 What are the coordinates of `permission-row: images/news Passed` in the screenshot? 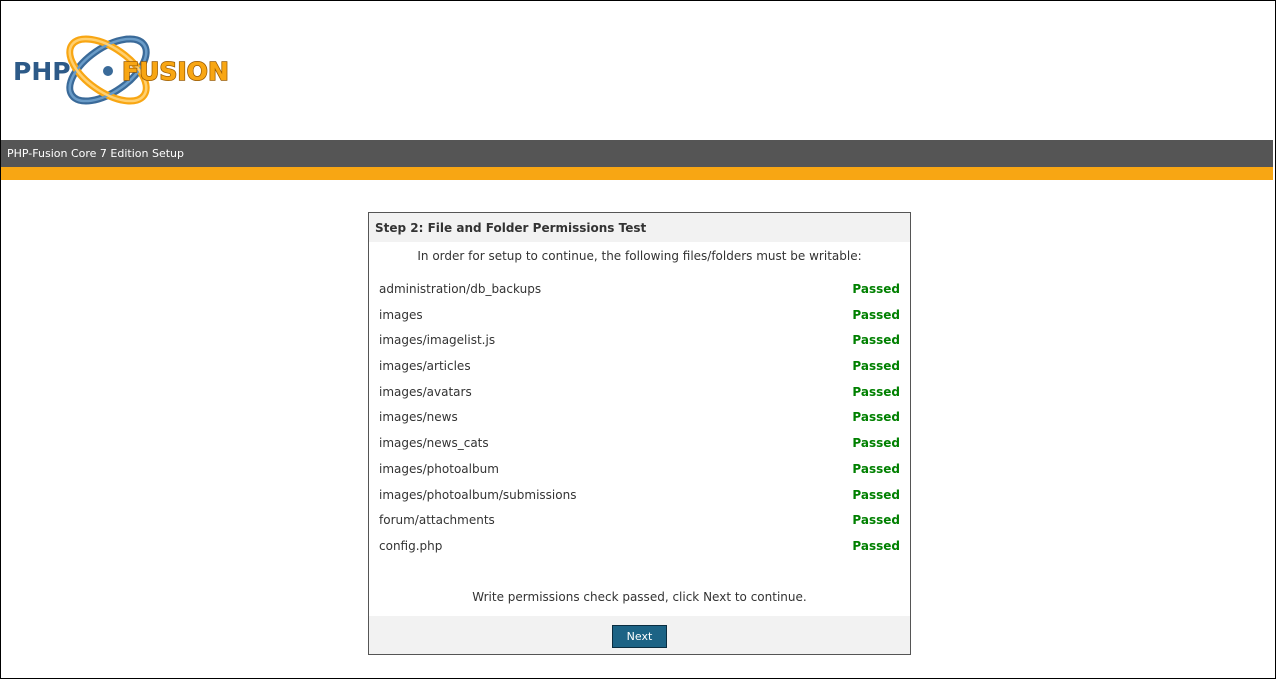 It's located at (639, 418).